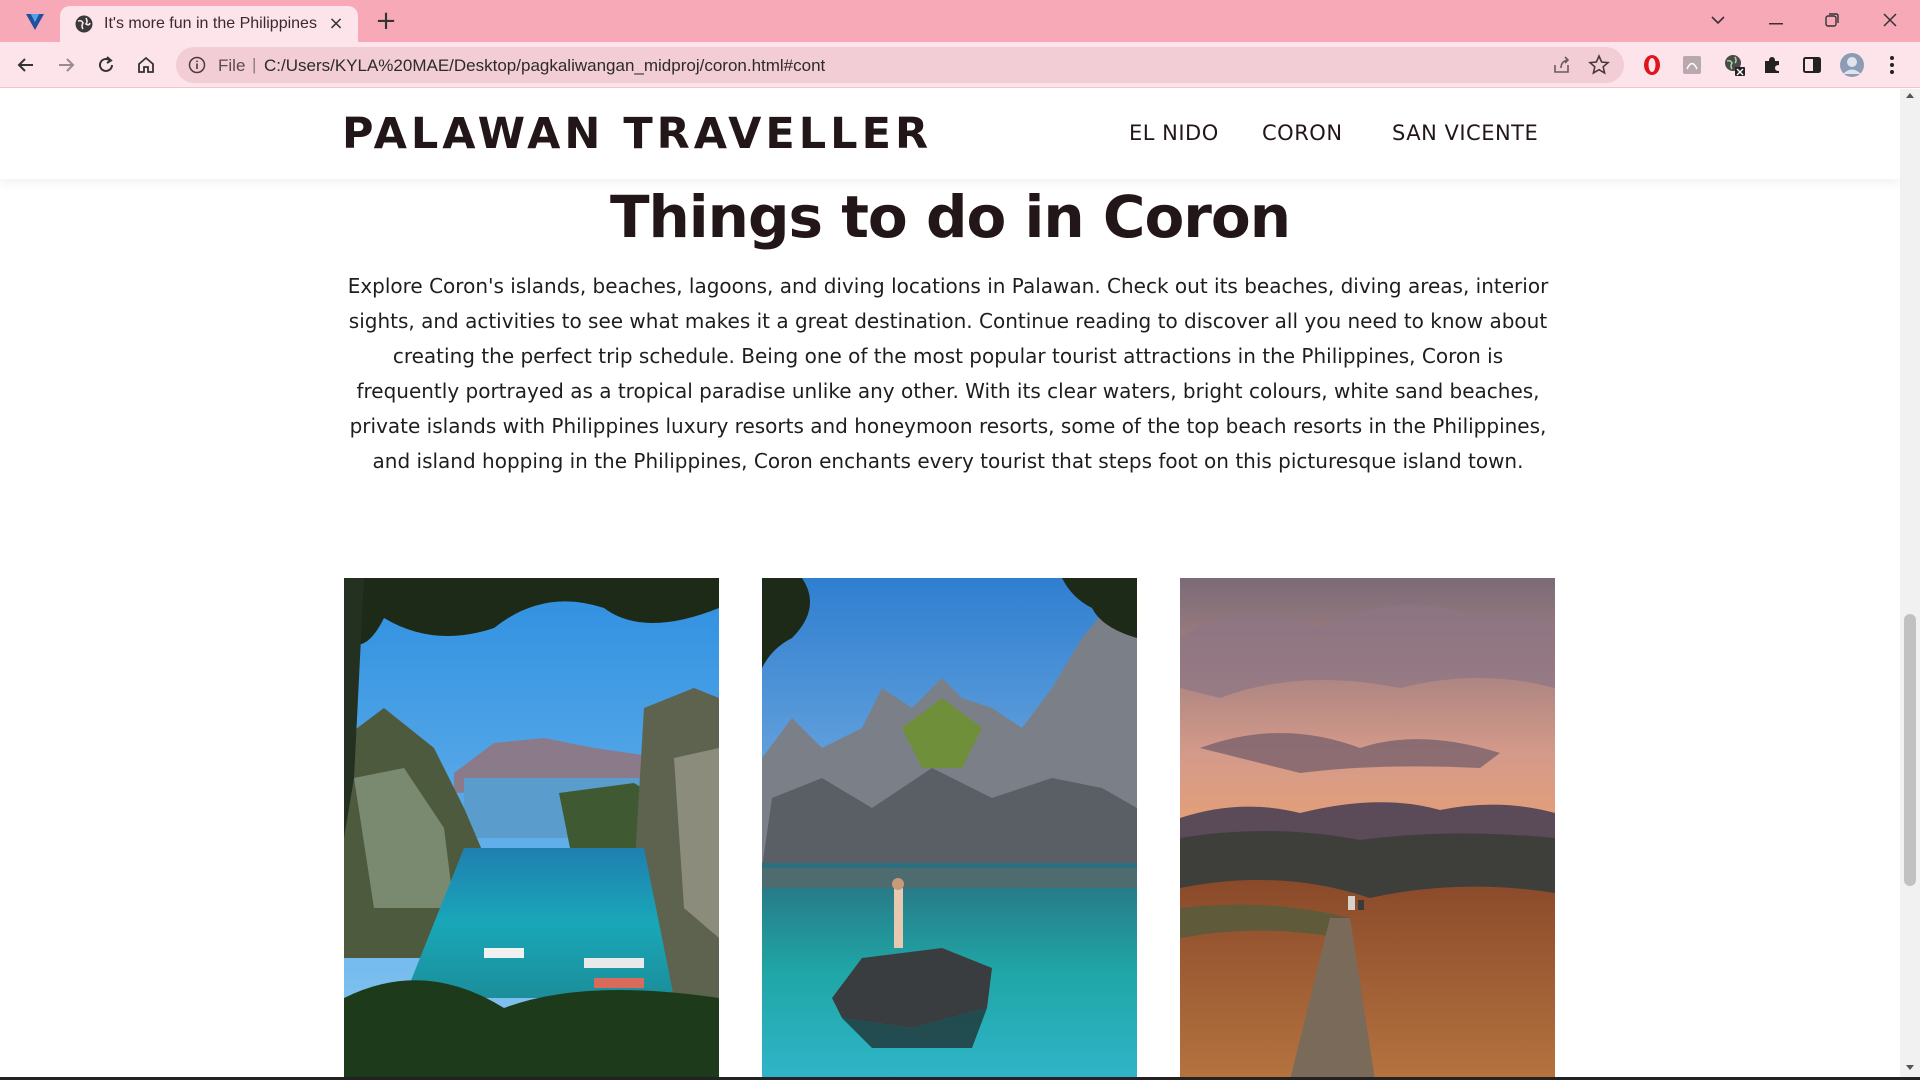 This screenshot has height=1080, width=1920. I want to click on tab-title: It's more fun in the Philippines, so click(210, 23).